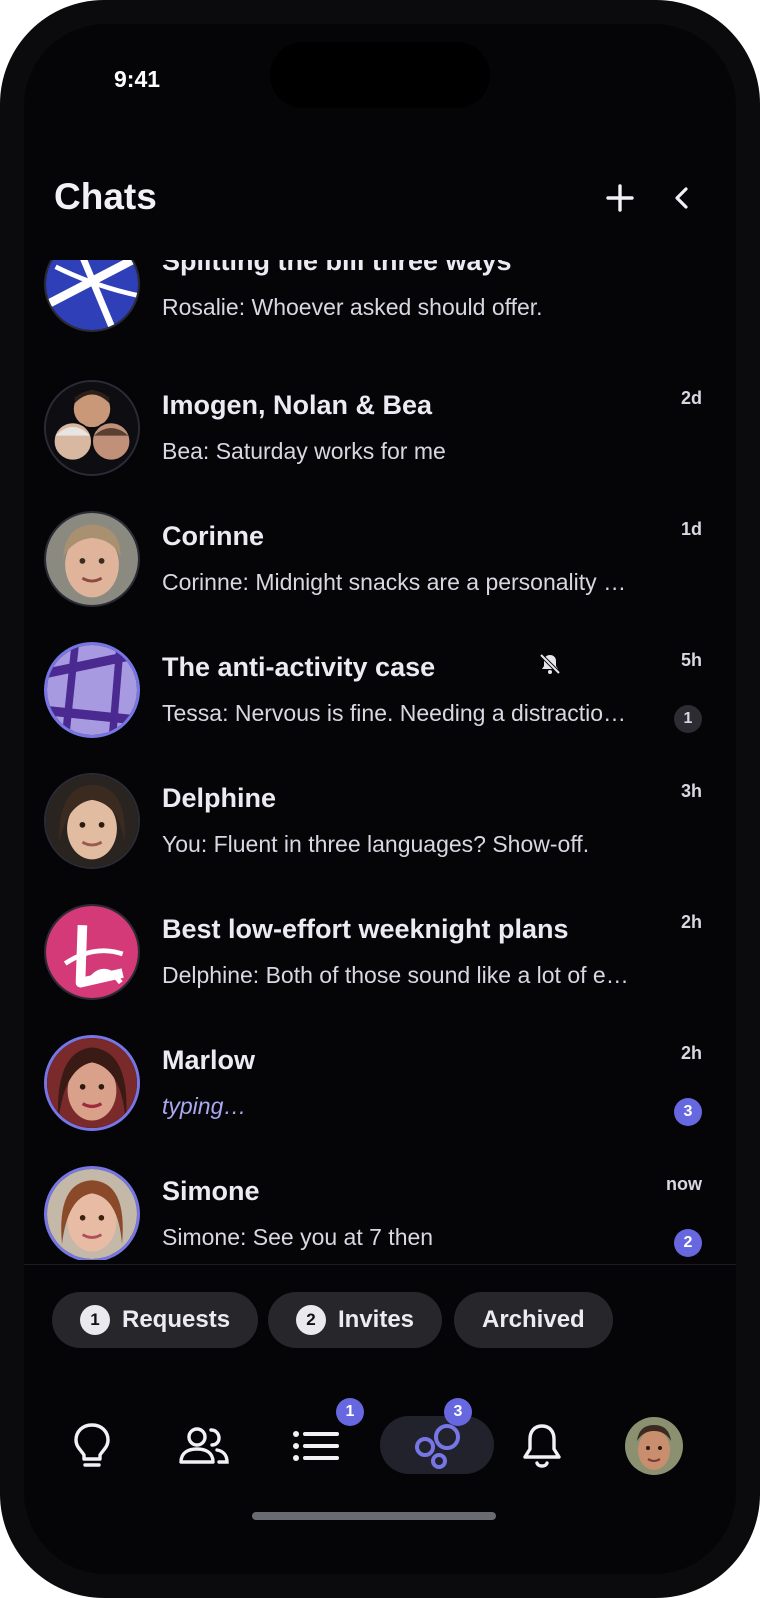 This screenshot has width=760, height=1598. Describe the element at coordinates (211, 1191) in the screenshot. I see `chat-name: Simone` at that location.